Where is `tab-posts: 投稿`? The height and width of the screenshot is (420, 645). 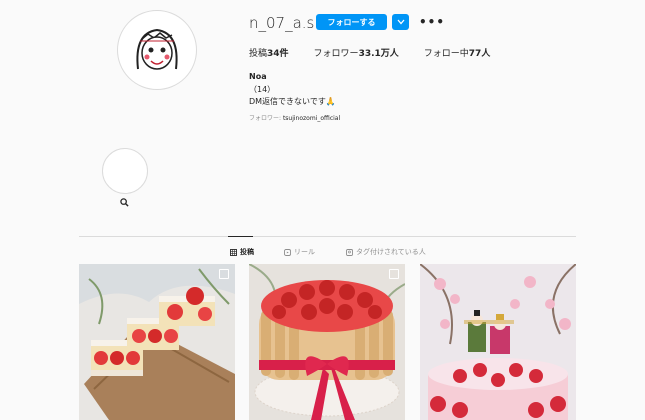 tab-posts: 投稿 is located at coordinates (242, 252).